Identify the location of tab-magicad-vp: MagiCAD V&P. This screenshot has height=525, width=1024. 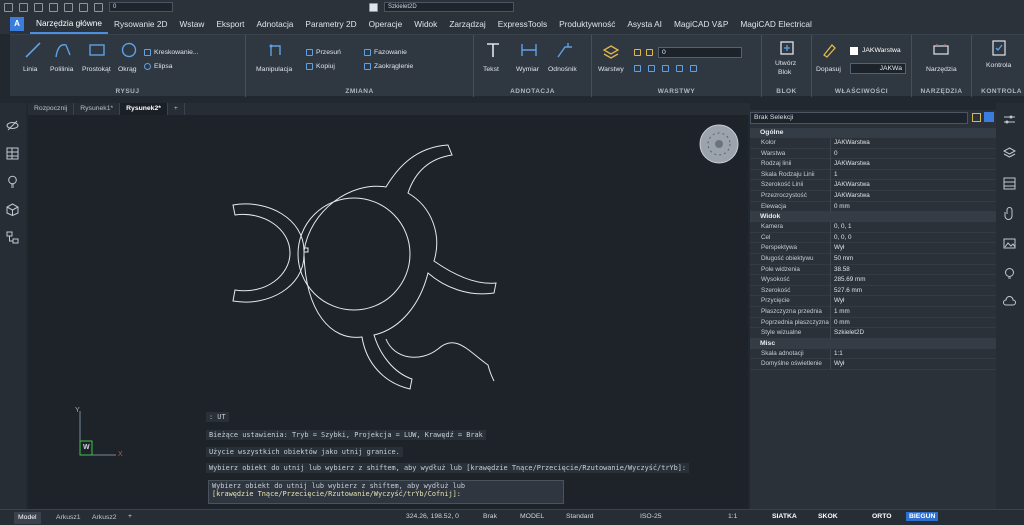
(701, 24).